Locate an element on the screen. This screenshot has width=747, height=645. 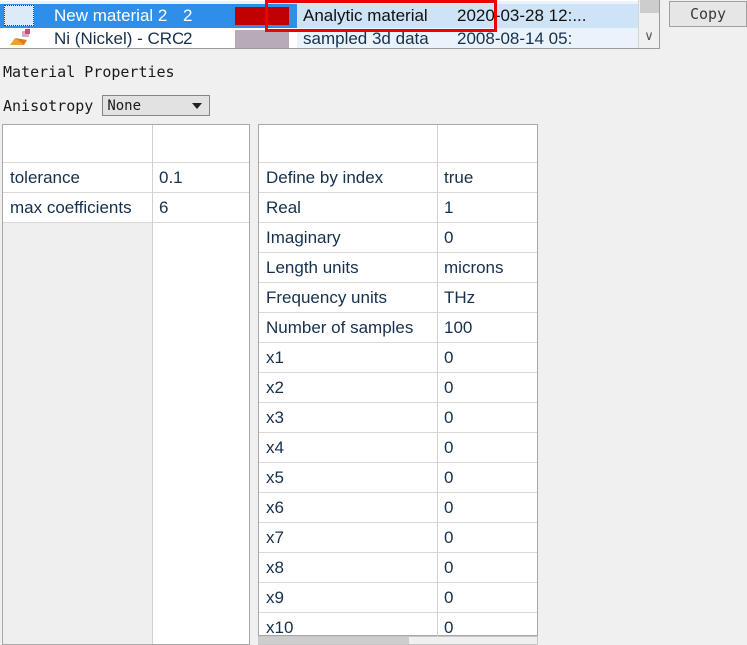
anisotropy-row: Anisotropy None is located at coordinates (107, 105).